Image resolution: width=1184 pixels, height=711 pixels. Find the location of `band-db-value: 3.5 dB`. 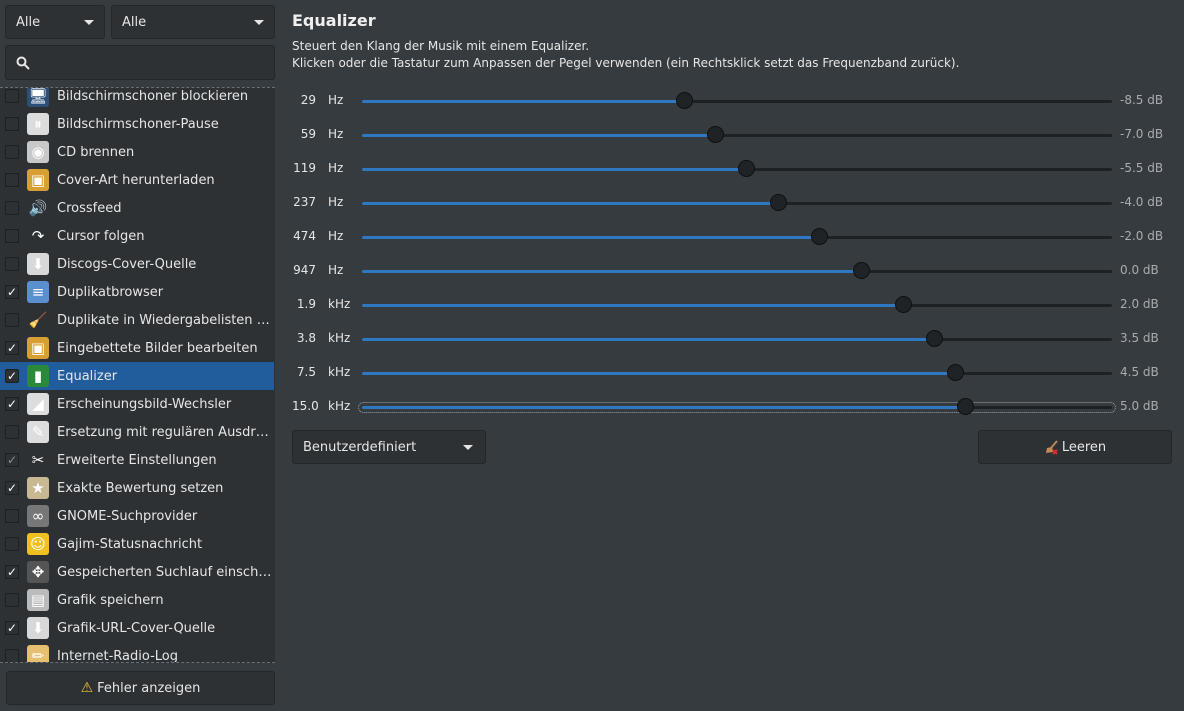

band-db-value: 3.5 dB is located at coordinates (1139, 338).